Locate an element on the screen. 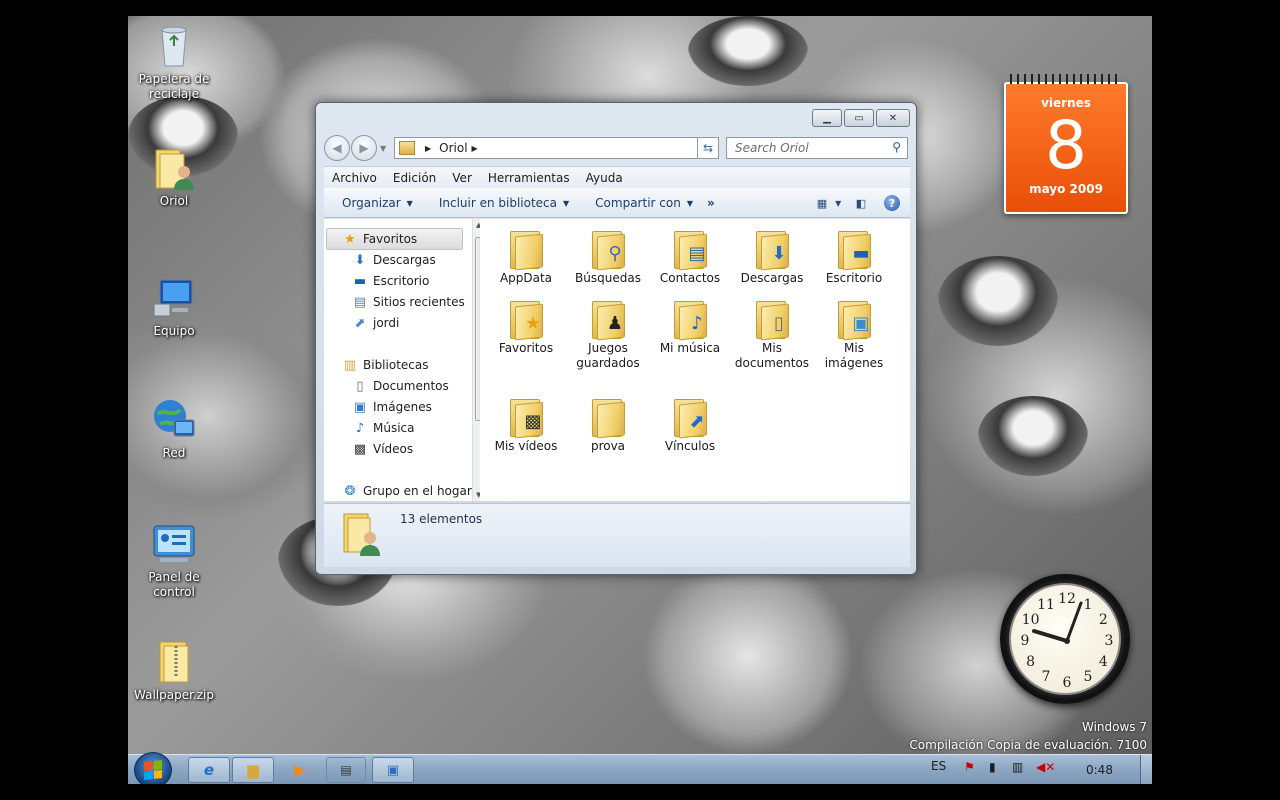 The image size is (1280, 800). shortcut-icon: ⬈ is located at coordinates (360, 323).